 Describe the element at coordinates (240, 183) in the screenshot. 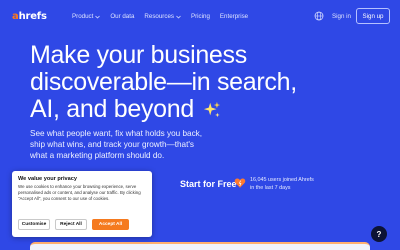

I see `heart-icon` at that location.